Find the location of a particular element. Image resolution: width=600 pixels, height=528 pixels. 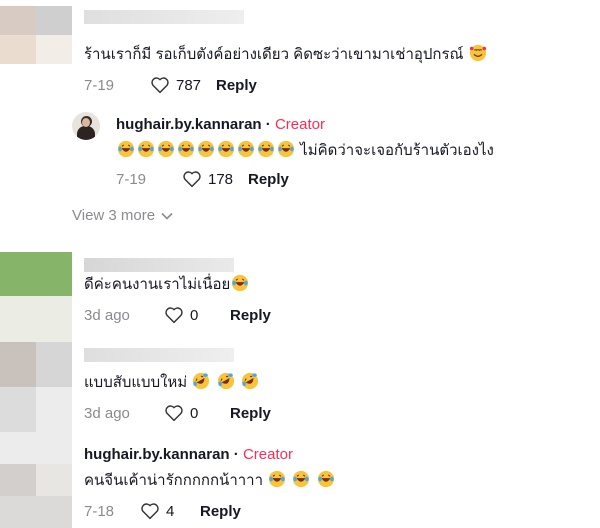

comment-text-label: ดีค่ะคนงานเราไม่เนื่อย is located at coordinates (157, 284).